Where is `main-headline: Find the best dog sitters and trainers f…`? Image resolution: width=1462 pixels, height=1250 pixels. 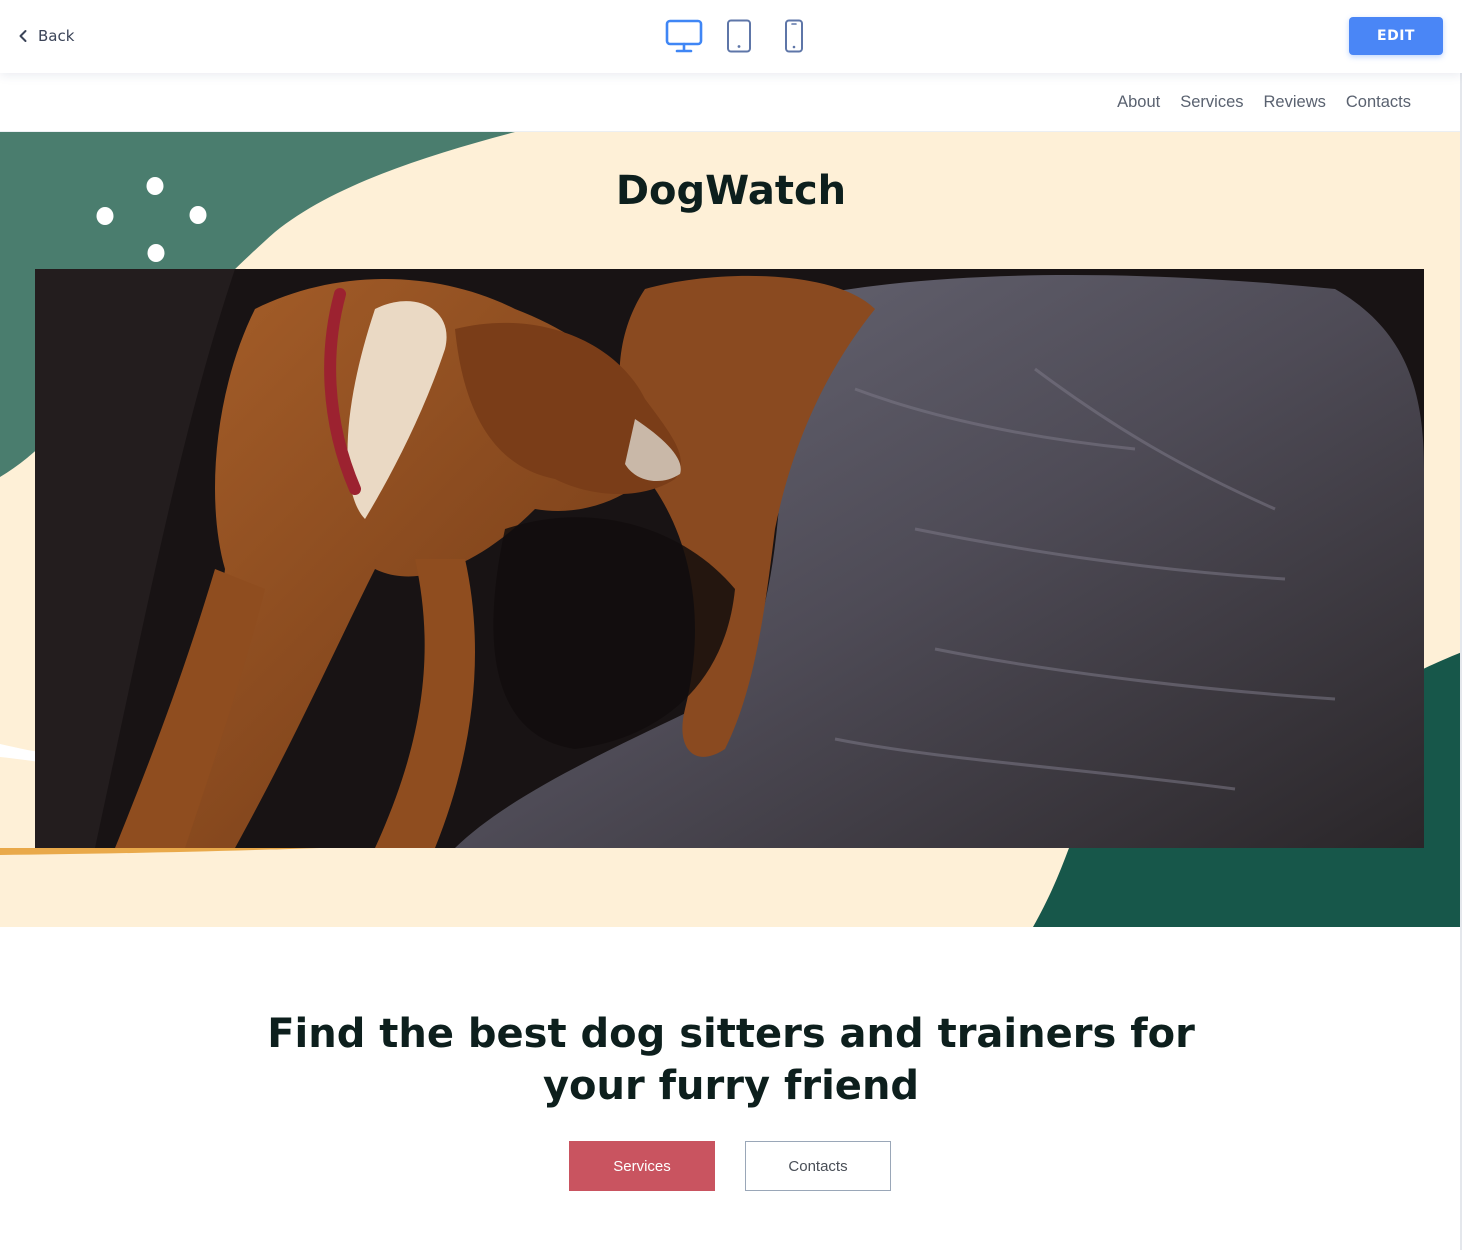
main-headline: Find the best dog sitters and trainers f… is located at coordinates (731, 1060).